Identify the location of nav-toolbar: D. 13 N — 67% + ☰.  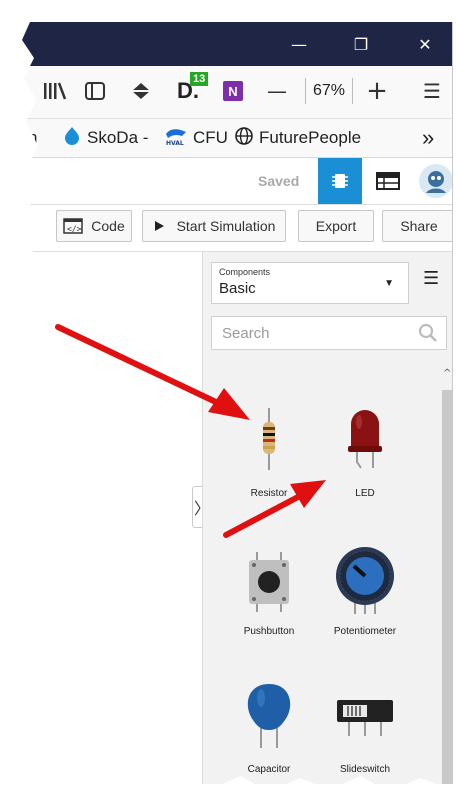
(237, 92).